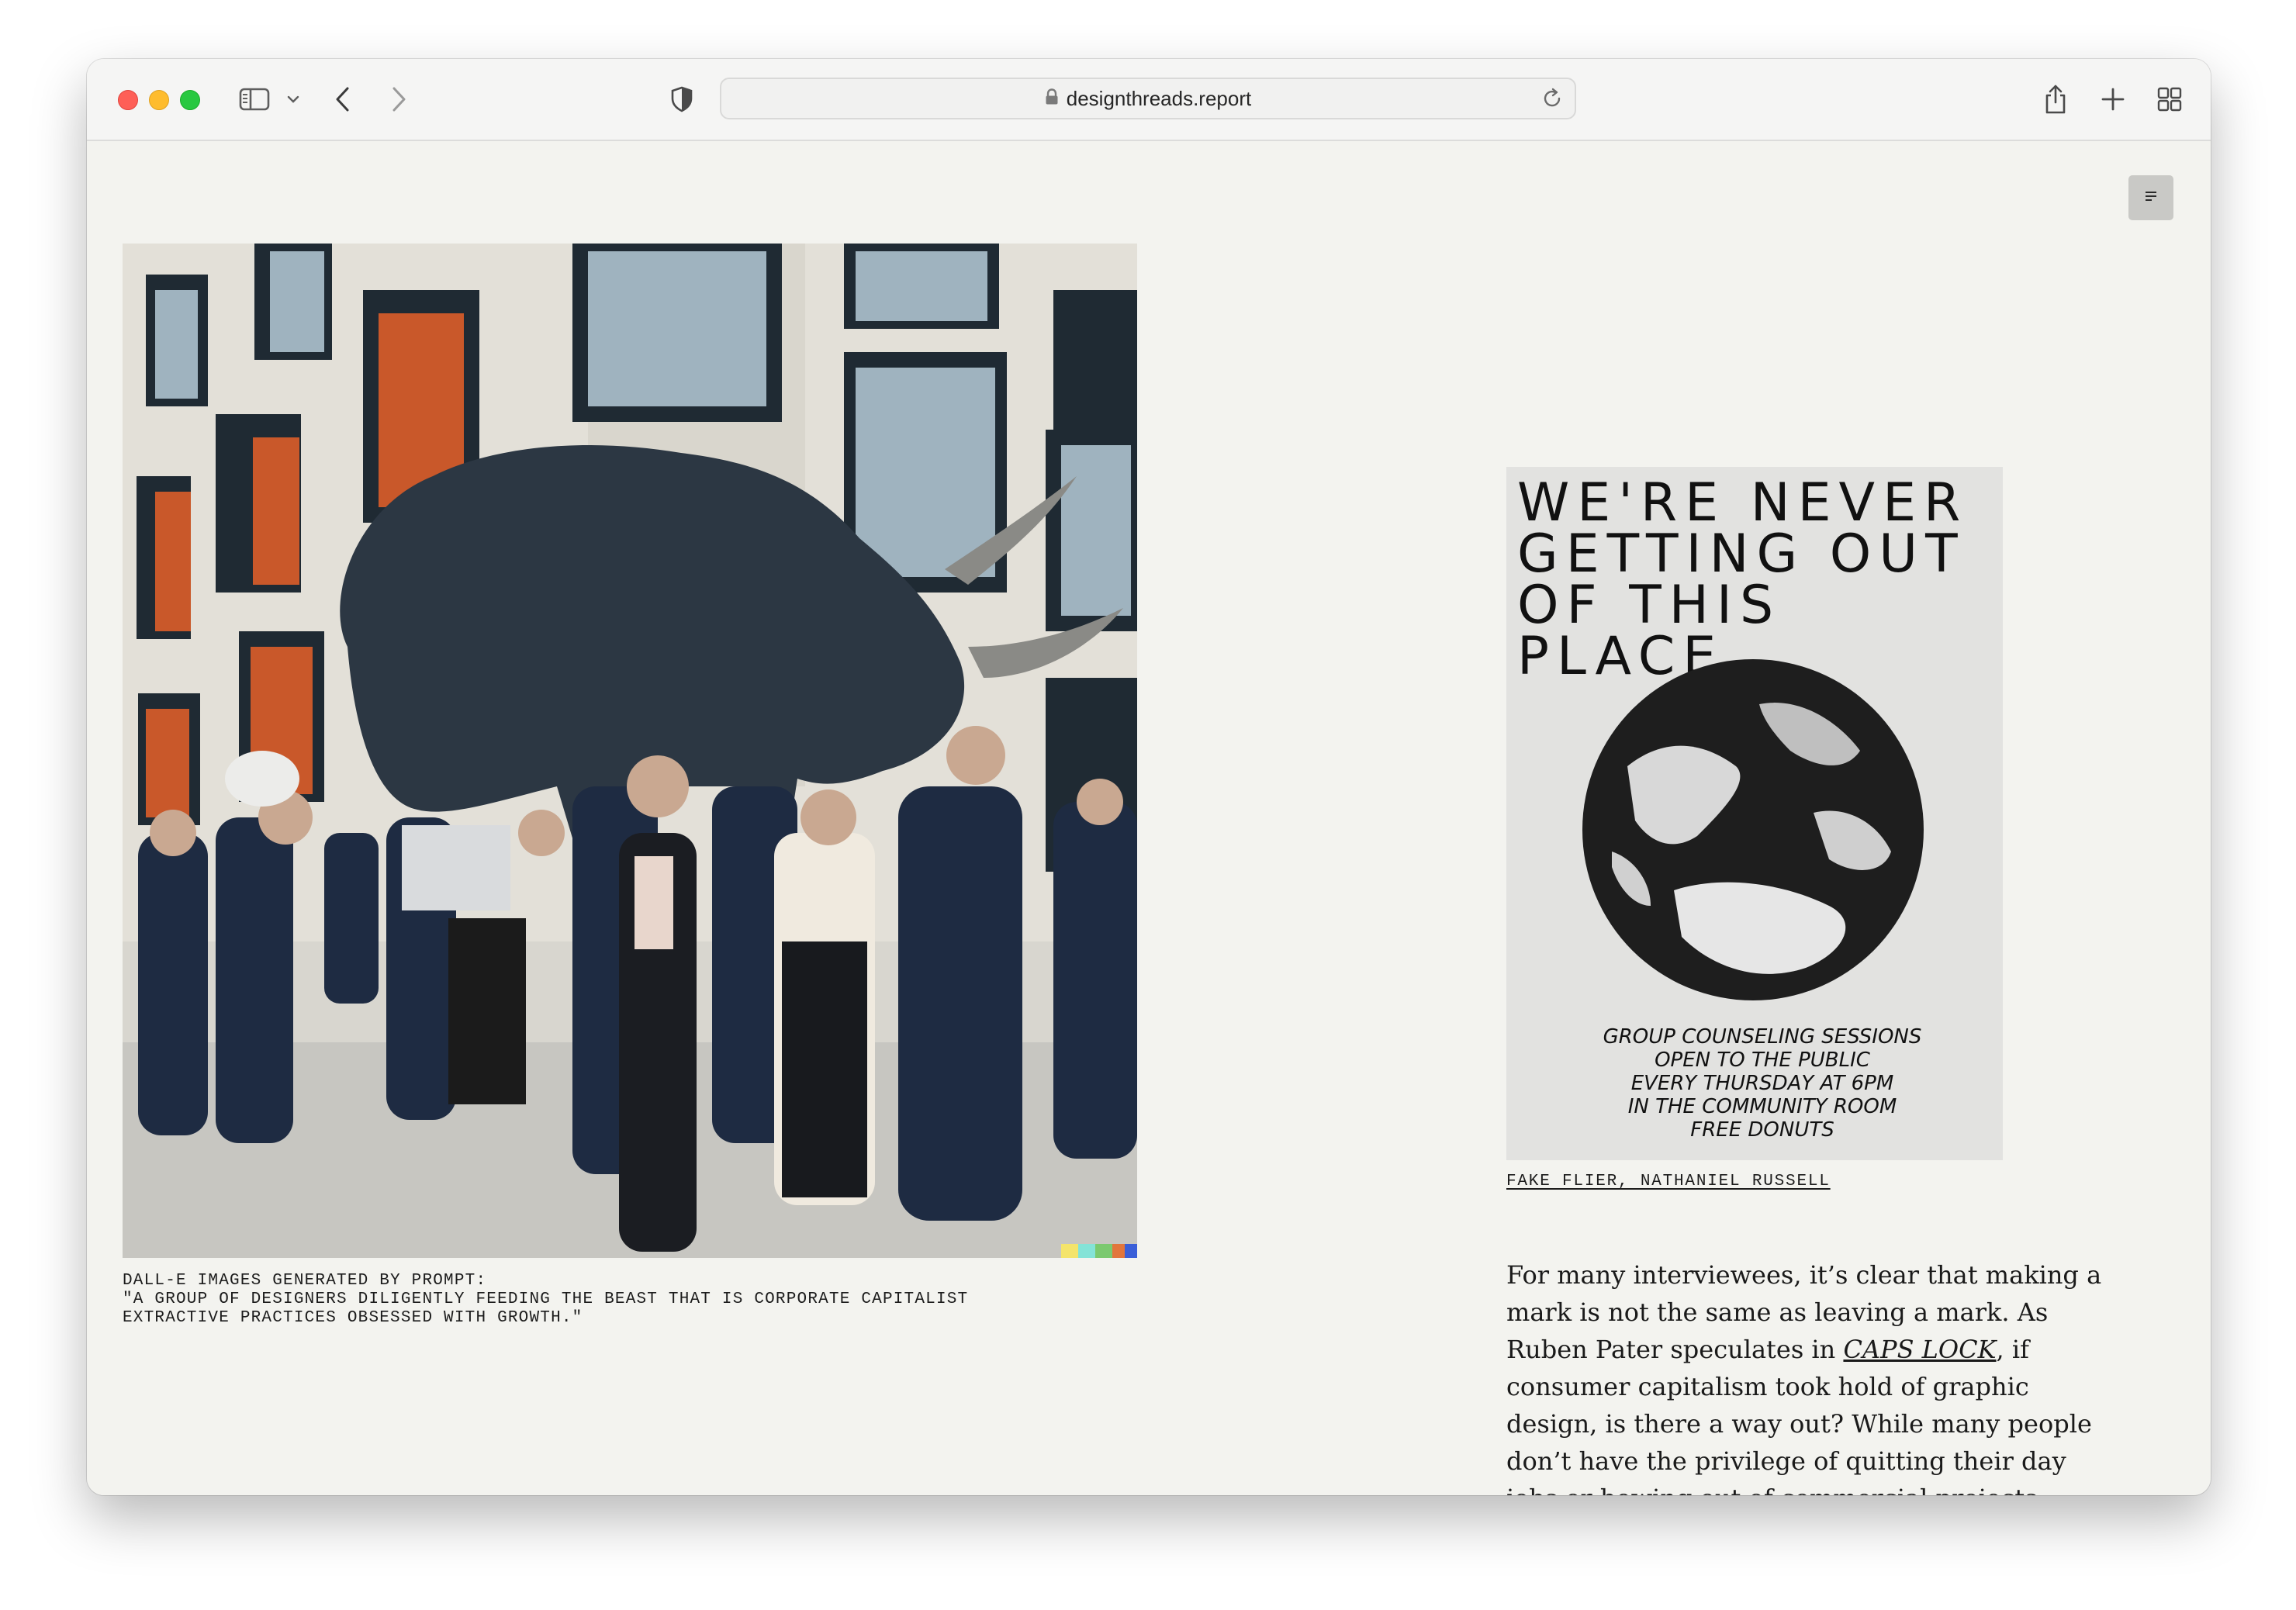 This screenshot has height=1610, width=2296. I want to click on flier-line-2: OPEN TO THE PUBLIC, so click(1762, 1060).